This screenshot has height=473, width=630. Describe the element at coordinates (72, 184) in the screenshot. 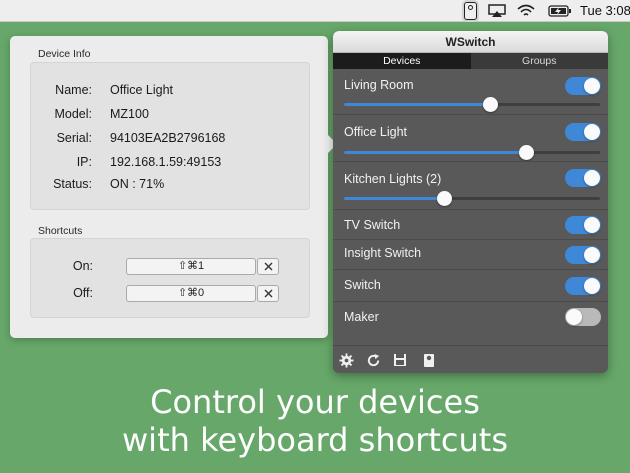

I see `status-label: Status:` at that location.